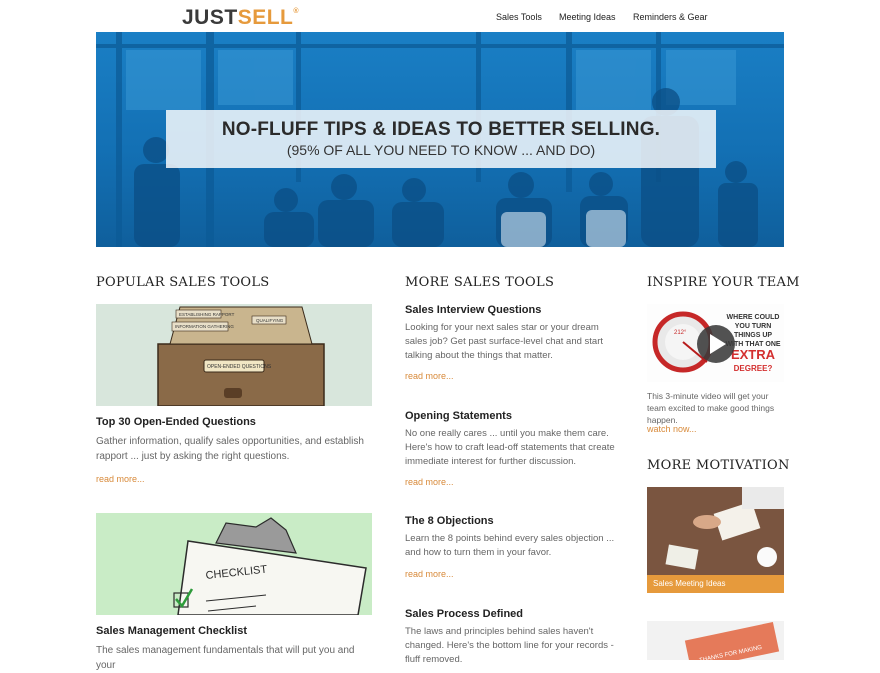  I want to click on drawer-label-info: INFORMATION GATHERING, so click(204, 326).